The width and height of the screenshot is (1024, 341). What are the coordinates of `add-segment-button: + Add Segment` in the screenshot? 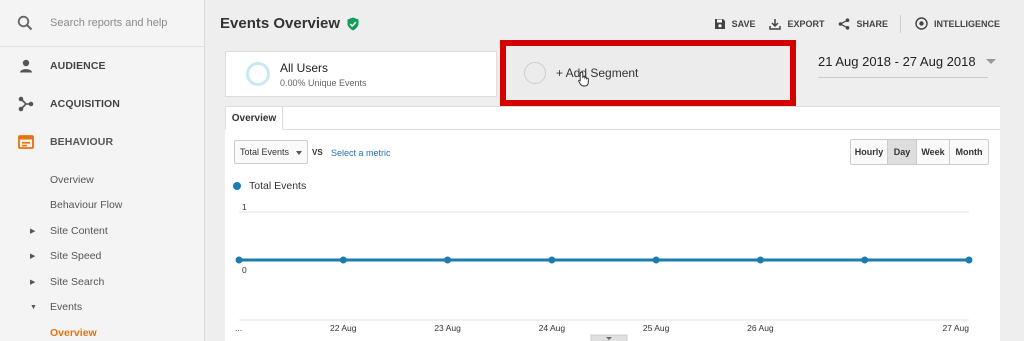 It's located at (648, 73).